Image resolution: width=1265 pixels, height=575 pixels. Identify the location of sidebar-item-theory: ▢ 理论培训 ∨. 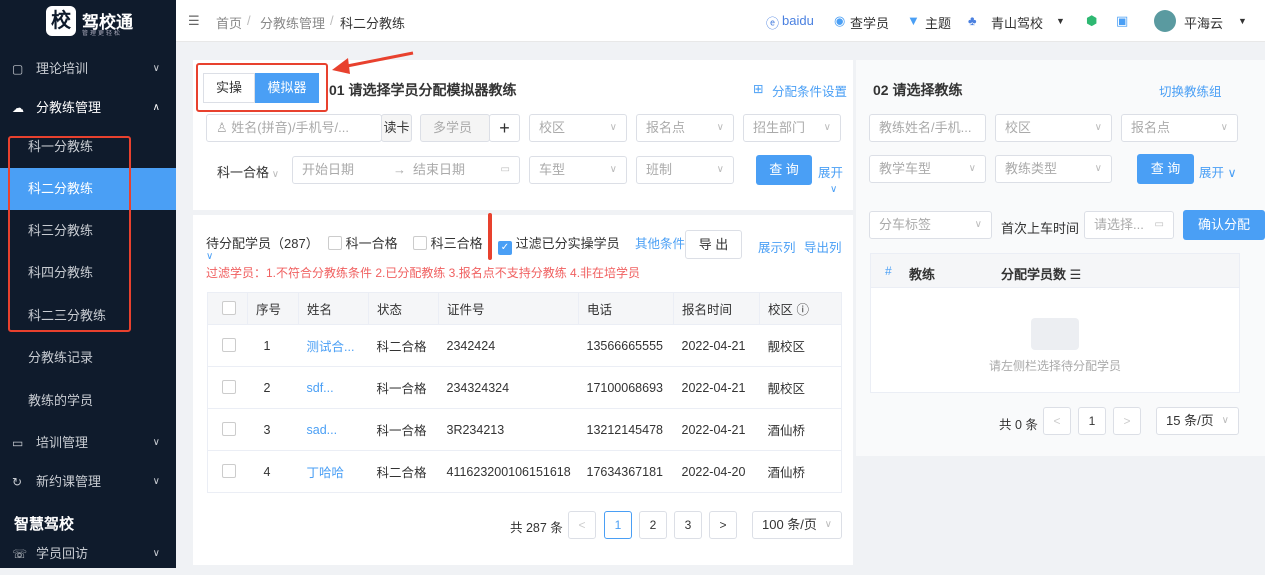
(88, 69).